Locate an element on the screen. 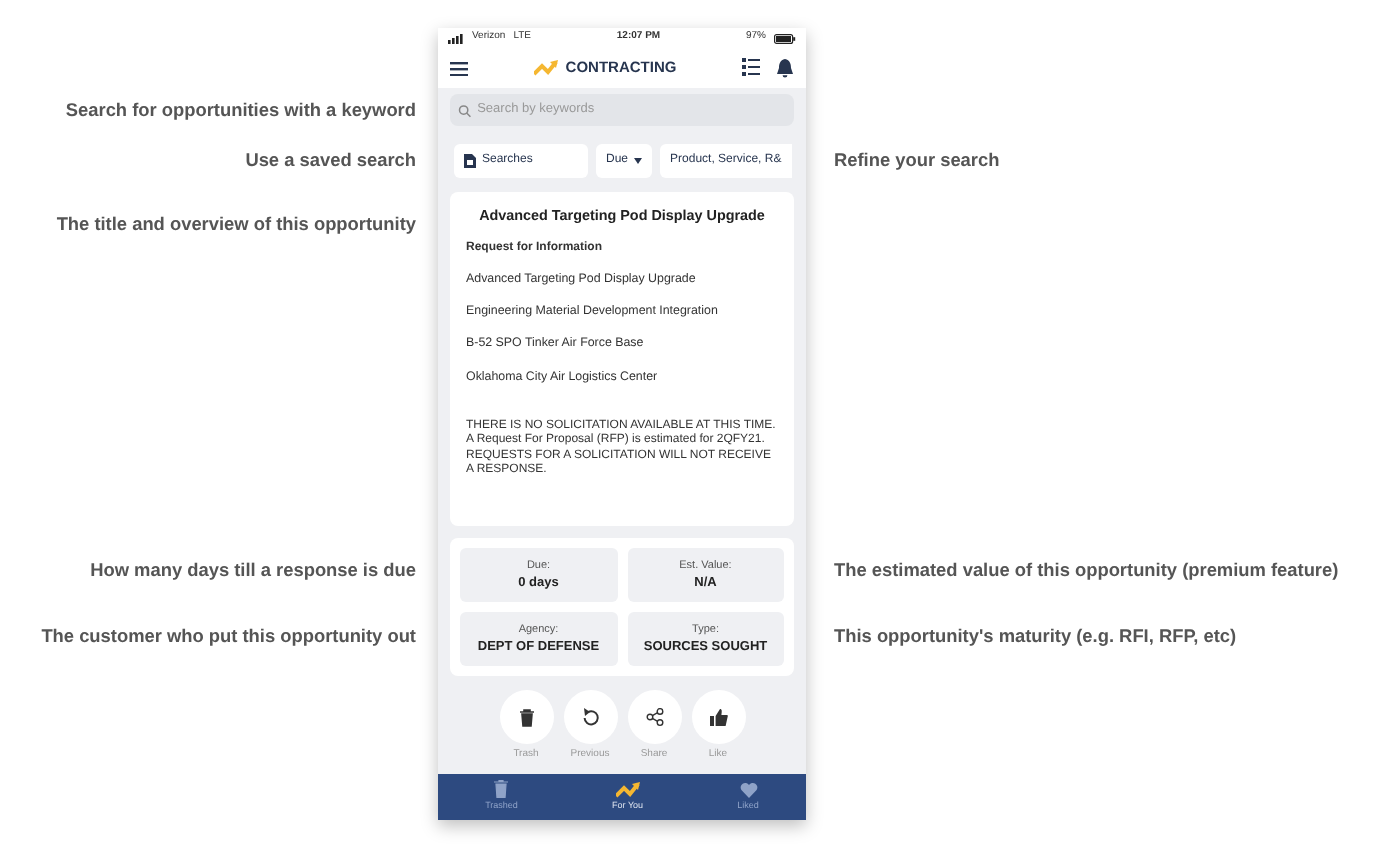 This screenshot has width=1376, height=864. annotation-text: How many days till a response is due is located at coordinates (253, 571).